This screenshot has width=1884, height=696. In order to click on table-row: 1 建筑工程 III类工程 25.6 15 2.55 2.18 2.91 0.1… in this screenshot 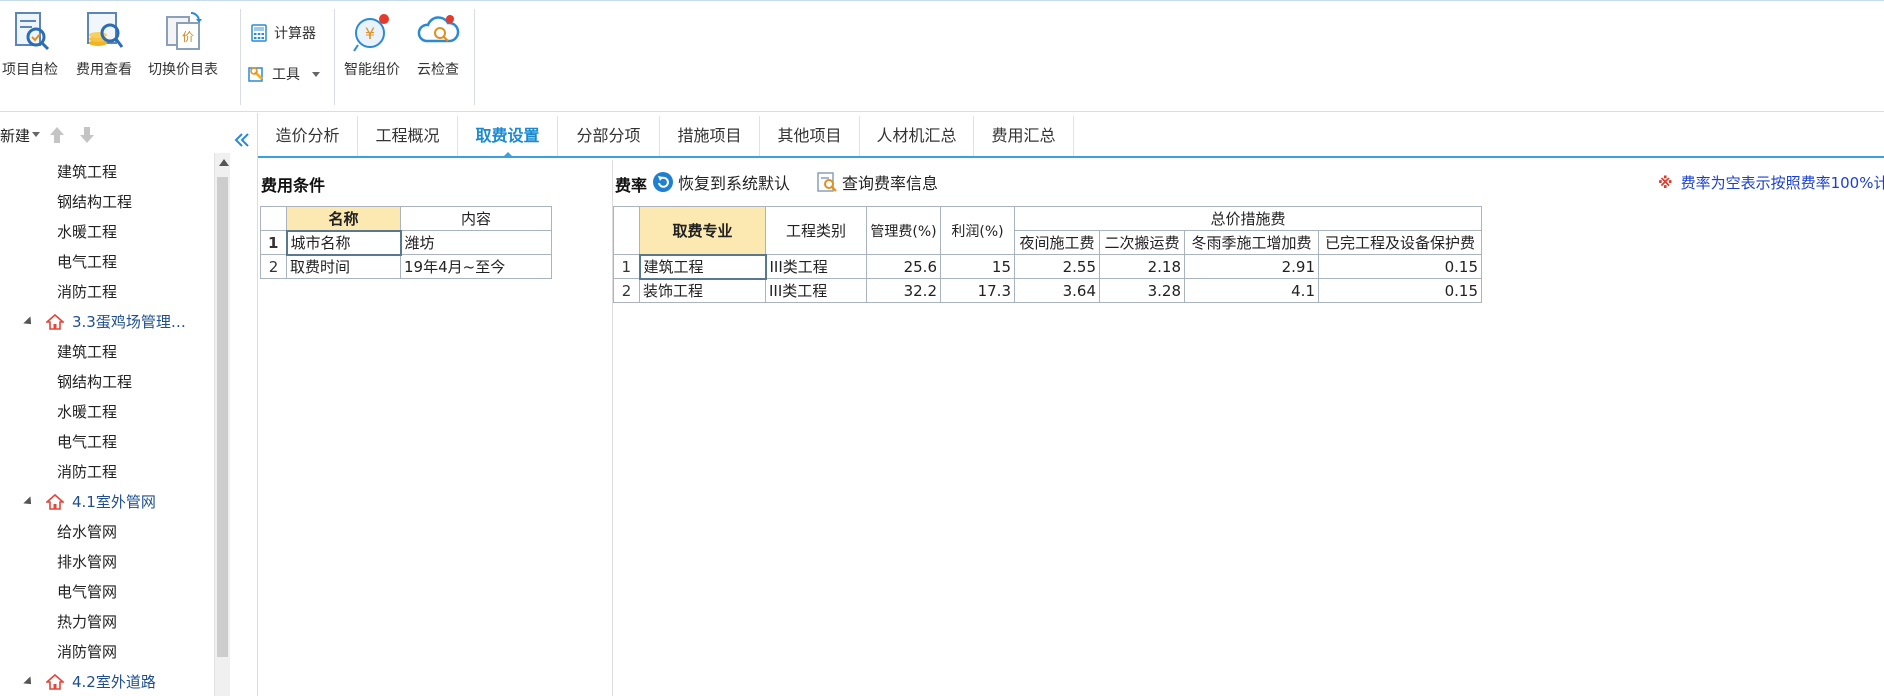, I will do `click(1047, 266)`.